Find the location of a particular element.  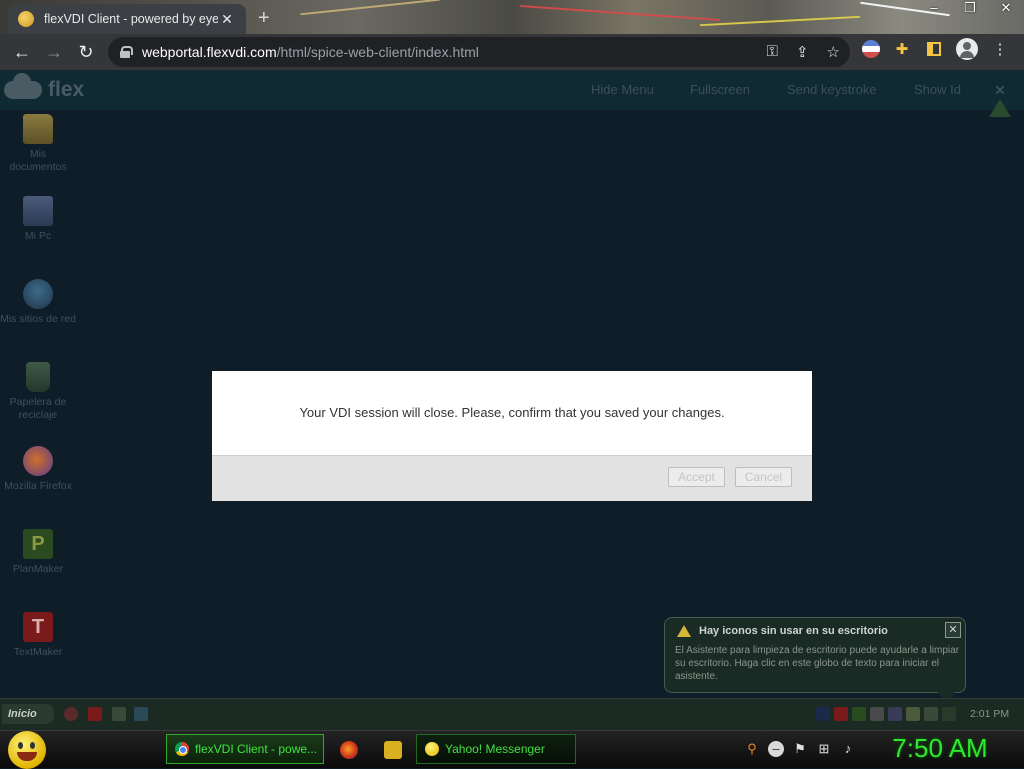

key-icon: ⚿ is located at coordinates (772, 52).